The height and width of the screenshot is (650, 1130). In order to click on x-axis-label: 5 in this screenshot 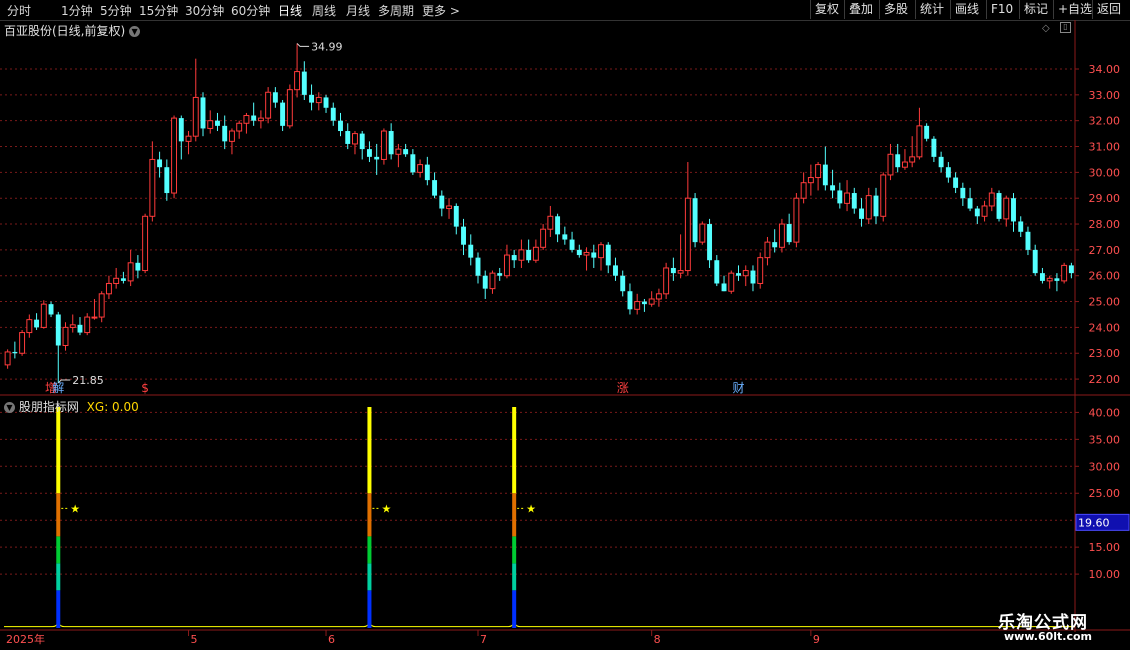, I will do `click(194, 639)`.